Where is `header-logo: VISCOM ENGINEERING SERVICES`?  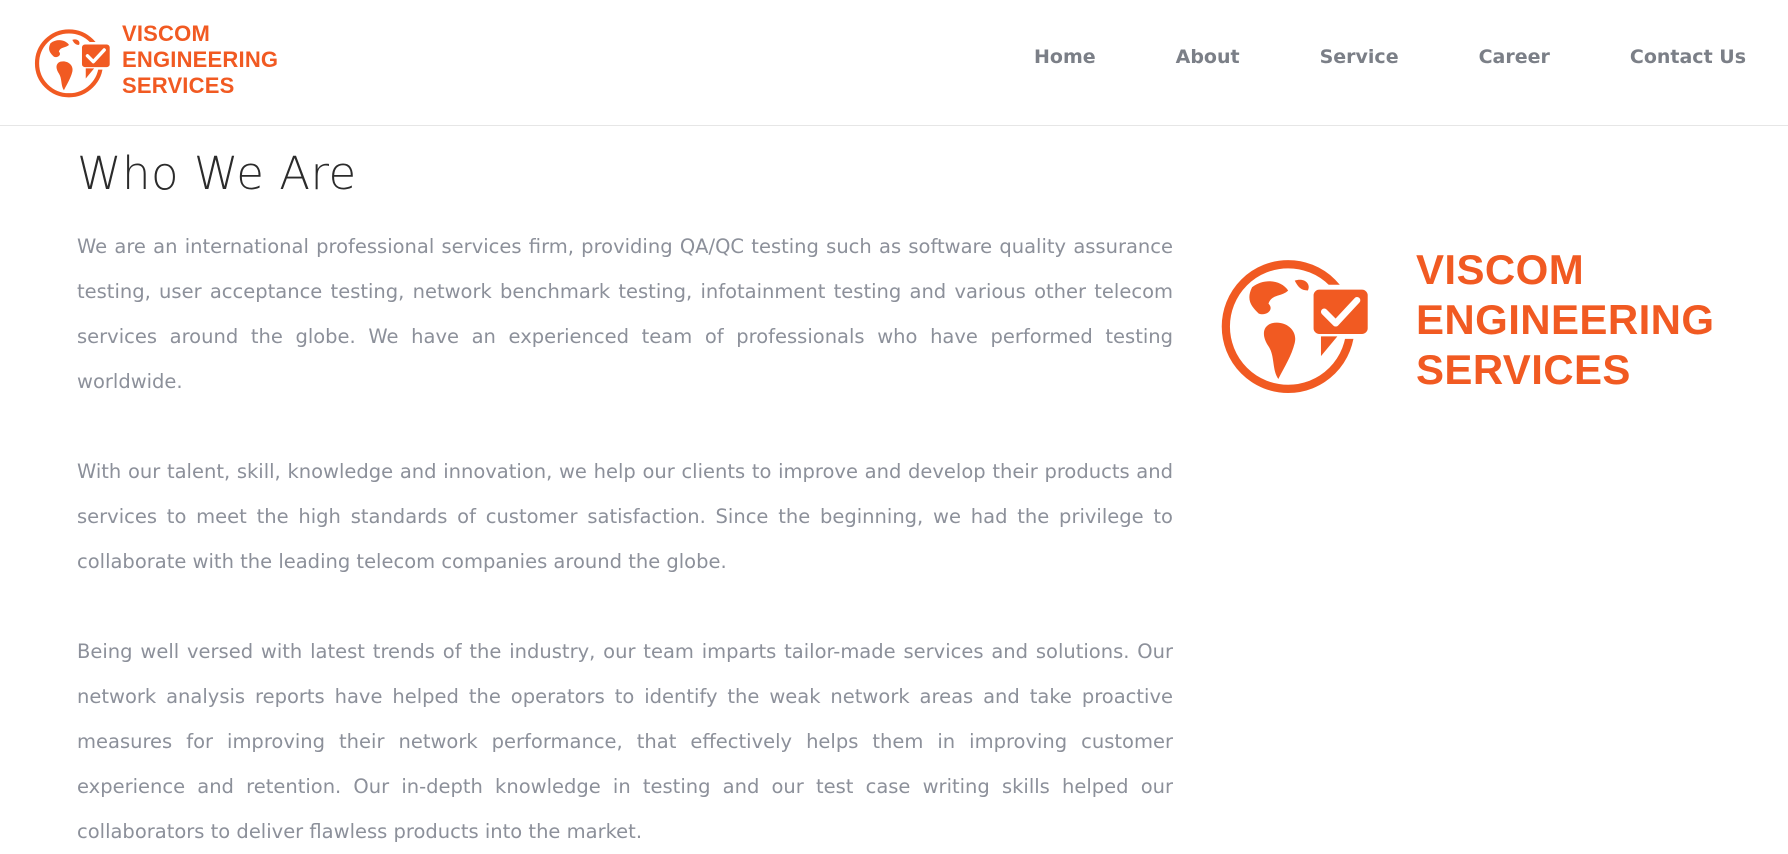 header-logo: VISCOM ENGINEERING SERVICES is located at coordinates (155, 60).